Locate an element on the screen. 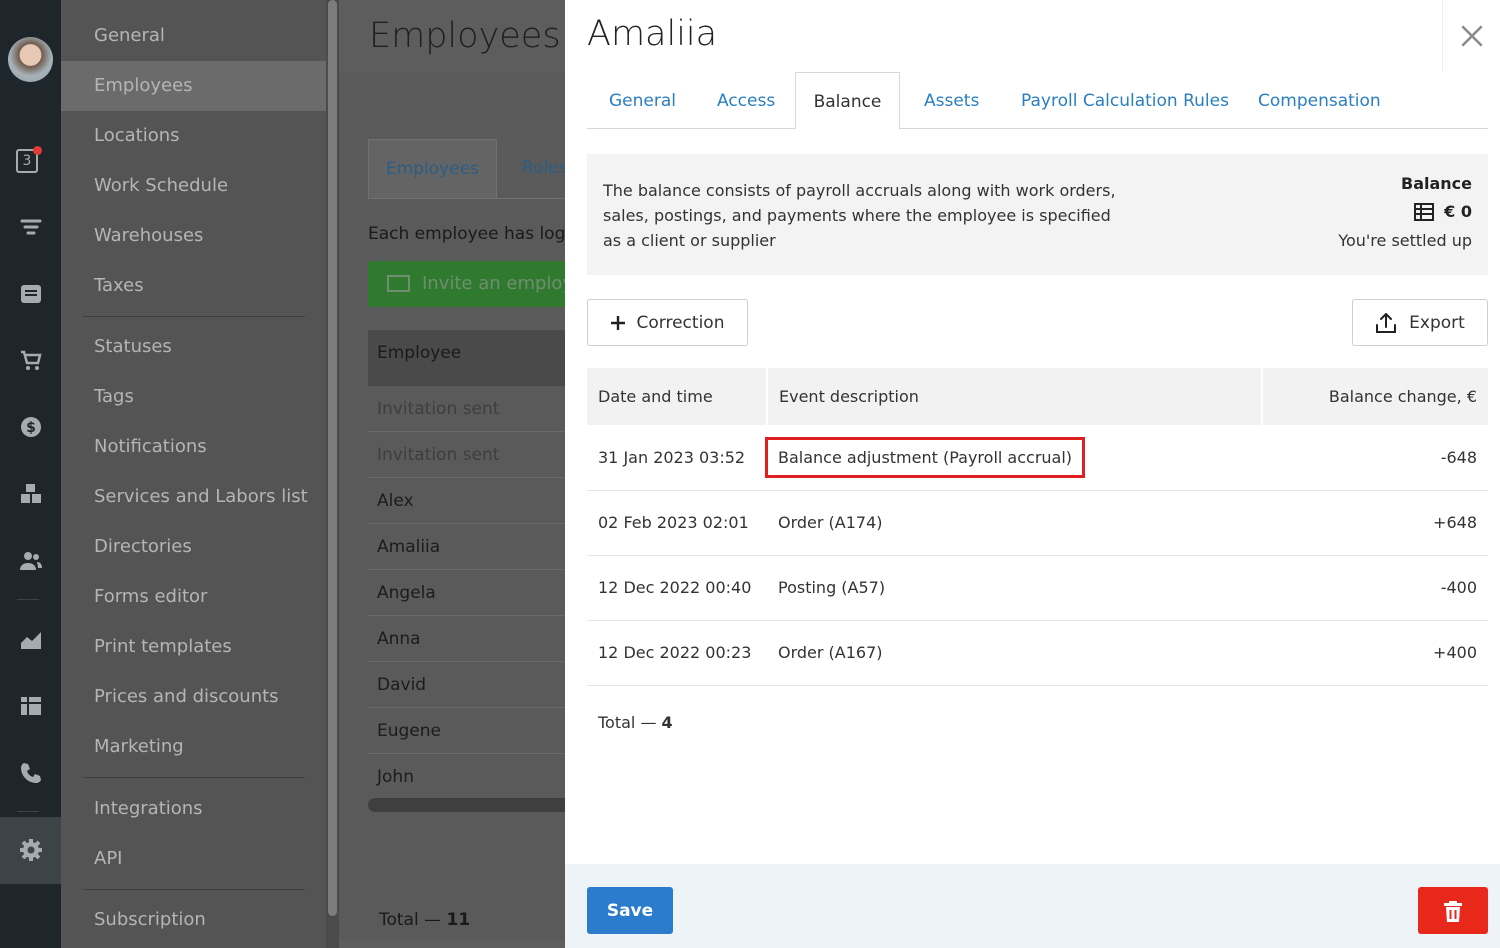 The width and height of the screenshot is (1500, 948). menu-item-taxes: Taxes is located at coordinates (193, 286).